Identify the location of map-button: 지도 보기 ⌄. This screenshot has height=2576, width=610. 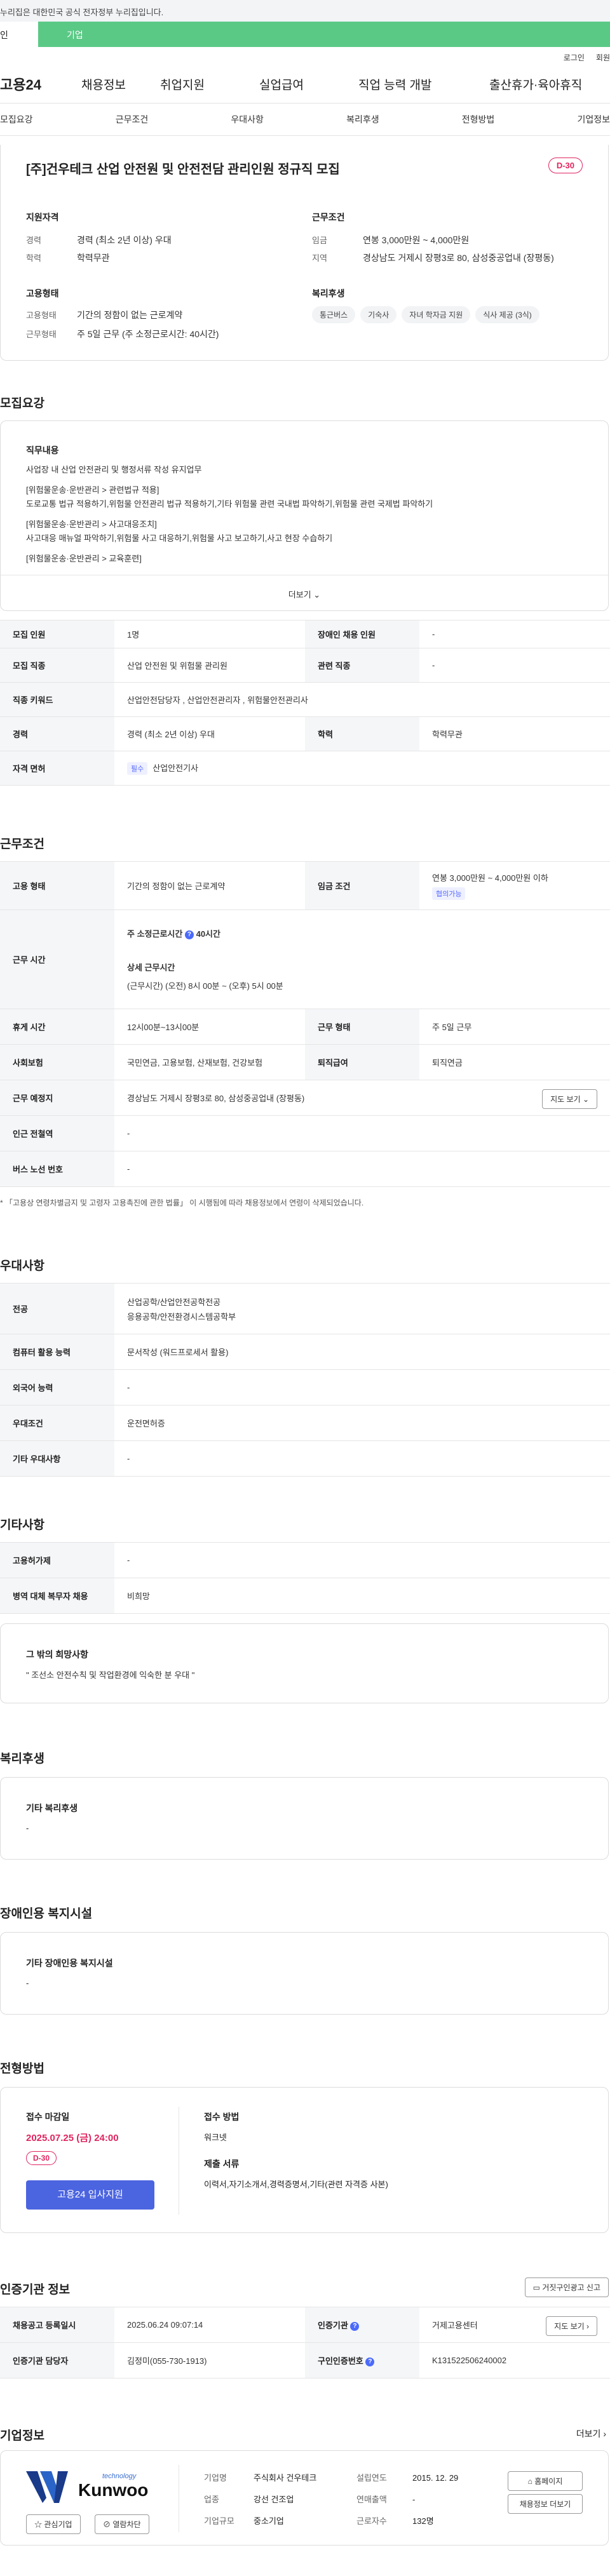
(569, 1099).